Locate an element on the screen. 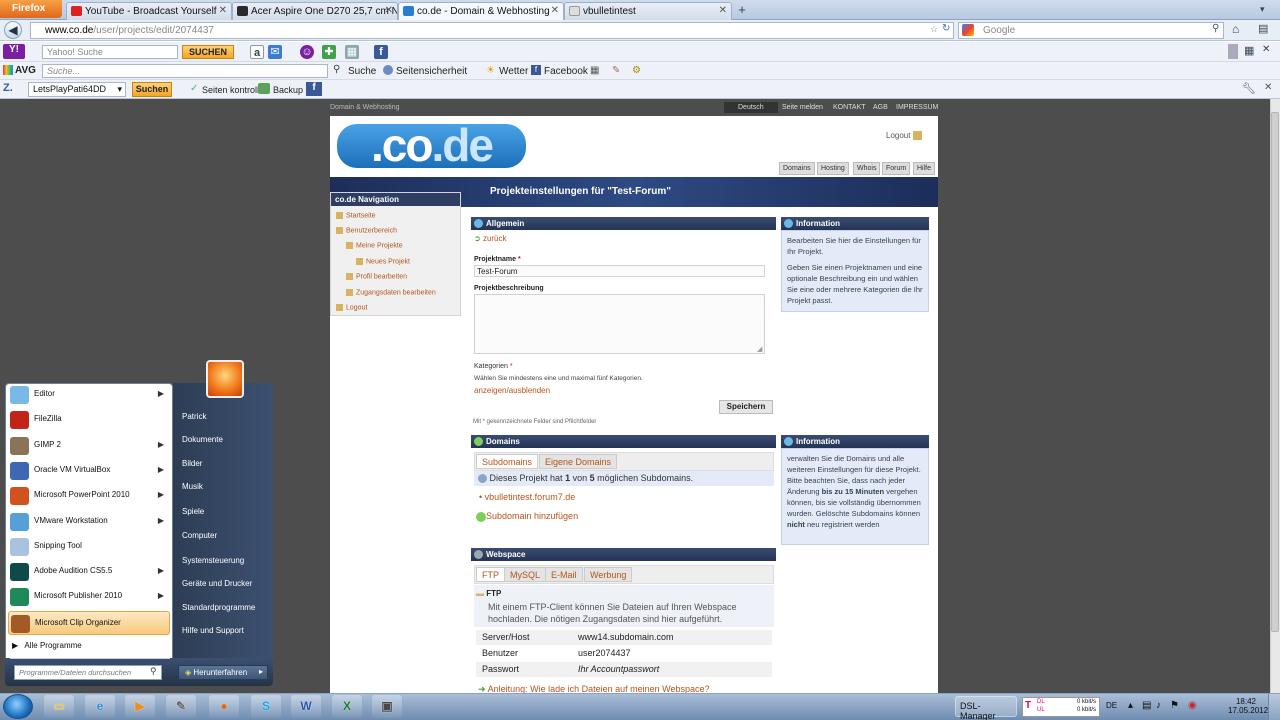 Image resolution: width=1280 pixels, height=720 pixels. subtab-whois: Whois is located at coordinates (867, 168).